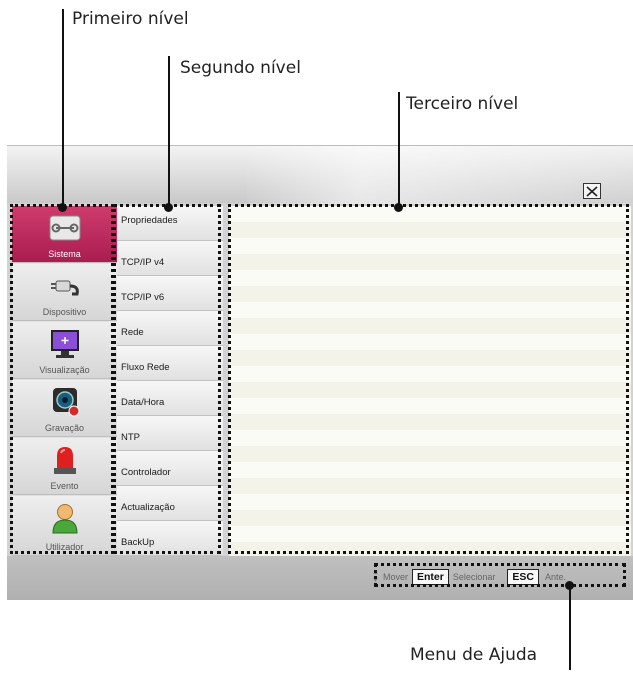 This screenshot has height=675, width=633. What do you see at coordinates (169, 131) in the screenshot?
I see `second-level-pointer` at bounding box center [169, 131].